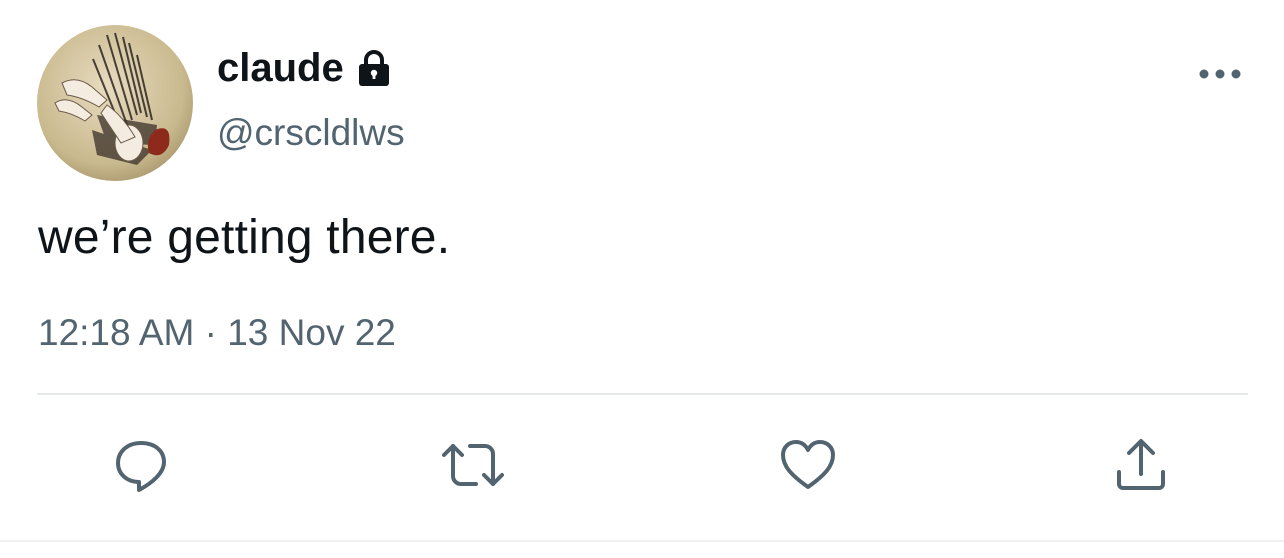 This screenshot has width=1284, height=558. I want to click on tweet-timestamp: 12:18 AM · 13 Nov 22, so click(217, 333).